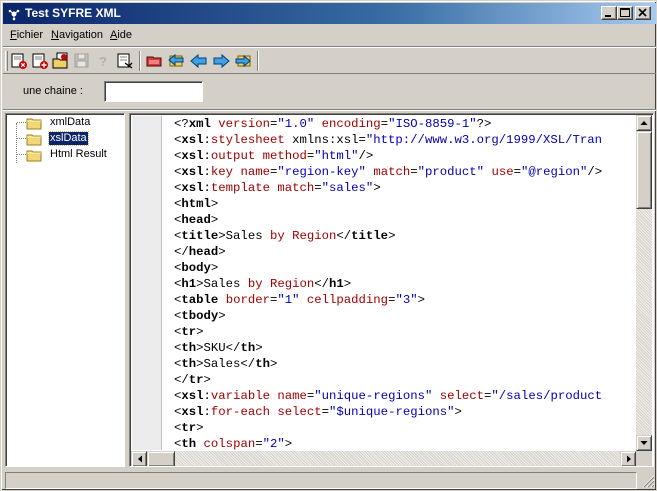 Image resolution: width=657 pixels, height=491 pixels. What do you see at coordinates (19, 61) in the screenshot?
I see `close-document-icon` at bounding box center [19, 61].